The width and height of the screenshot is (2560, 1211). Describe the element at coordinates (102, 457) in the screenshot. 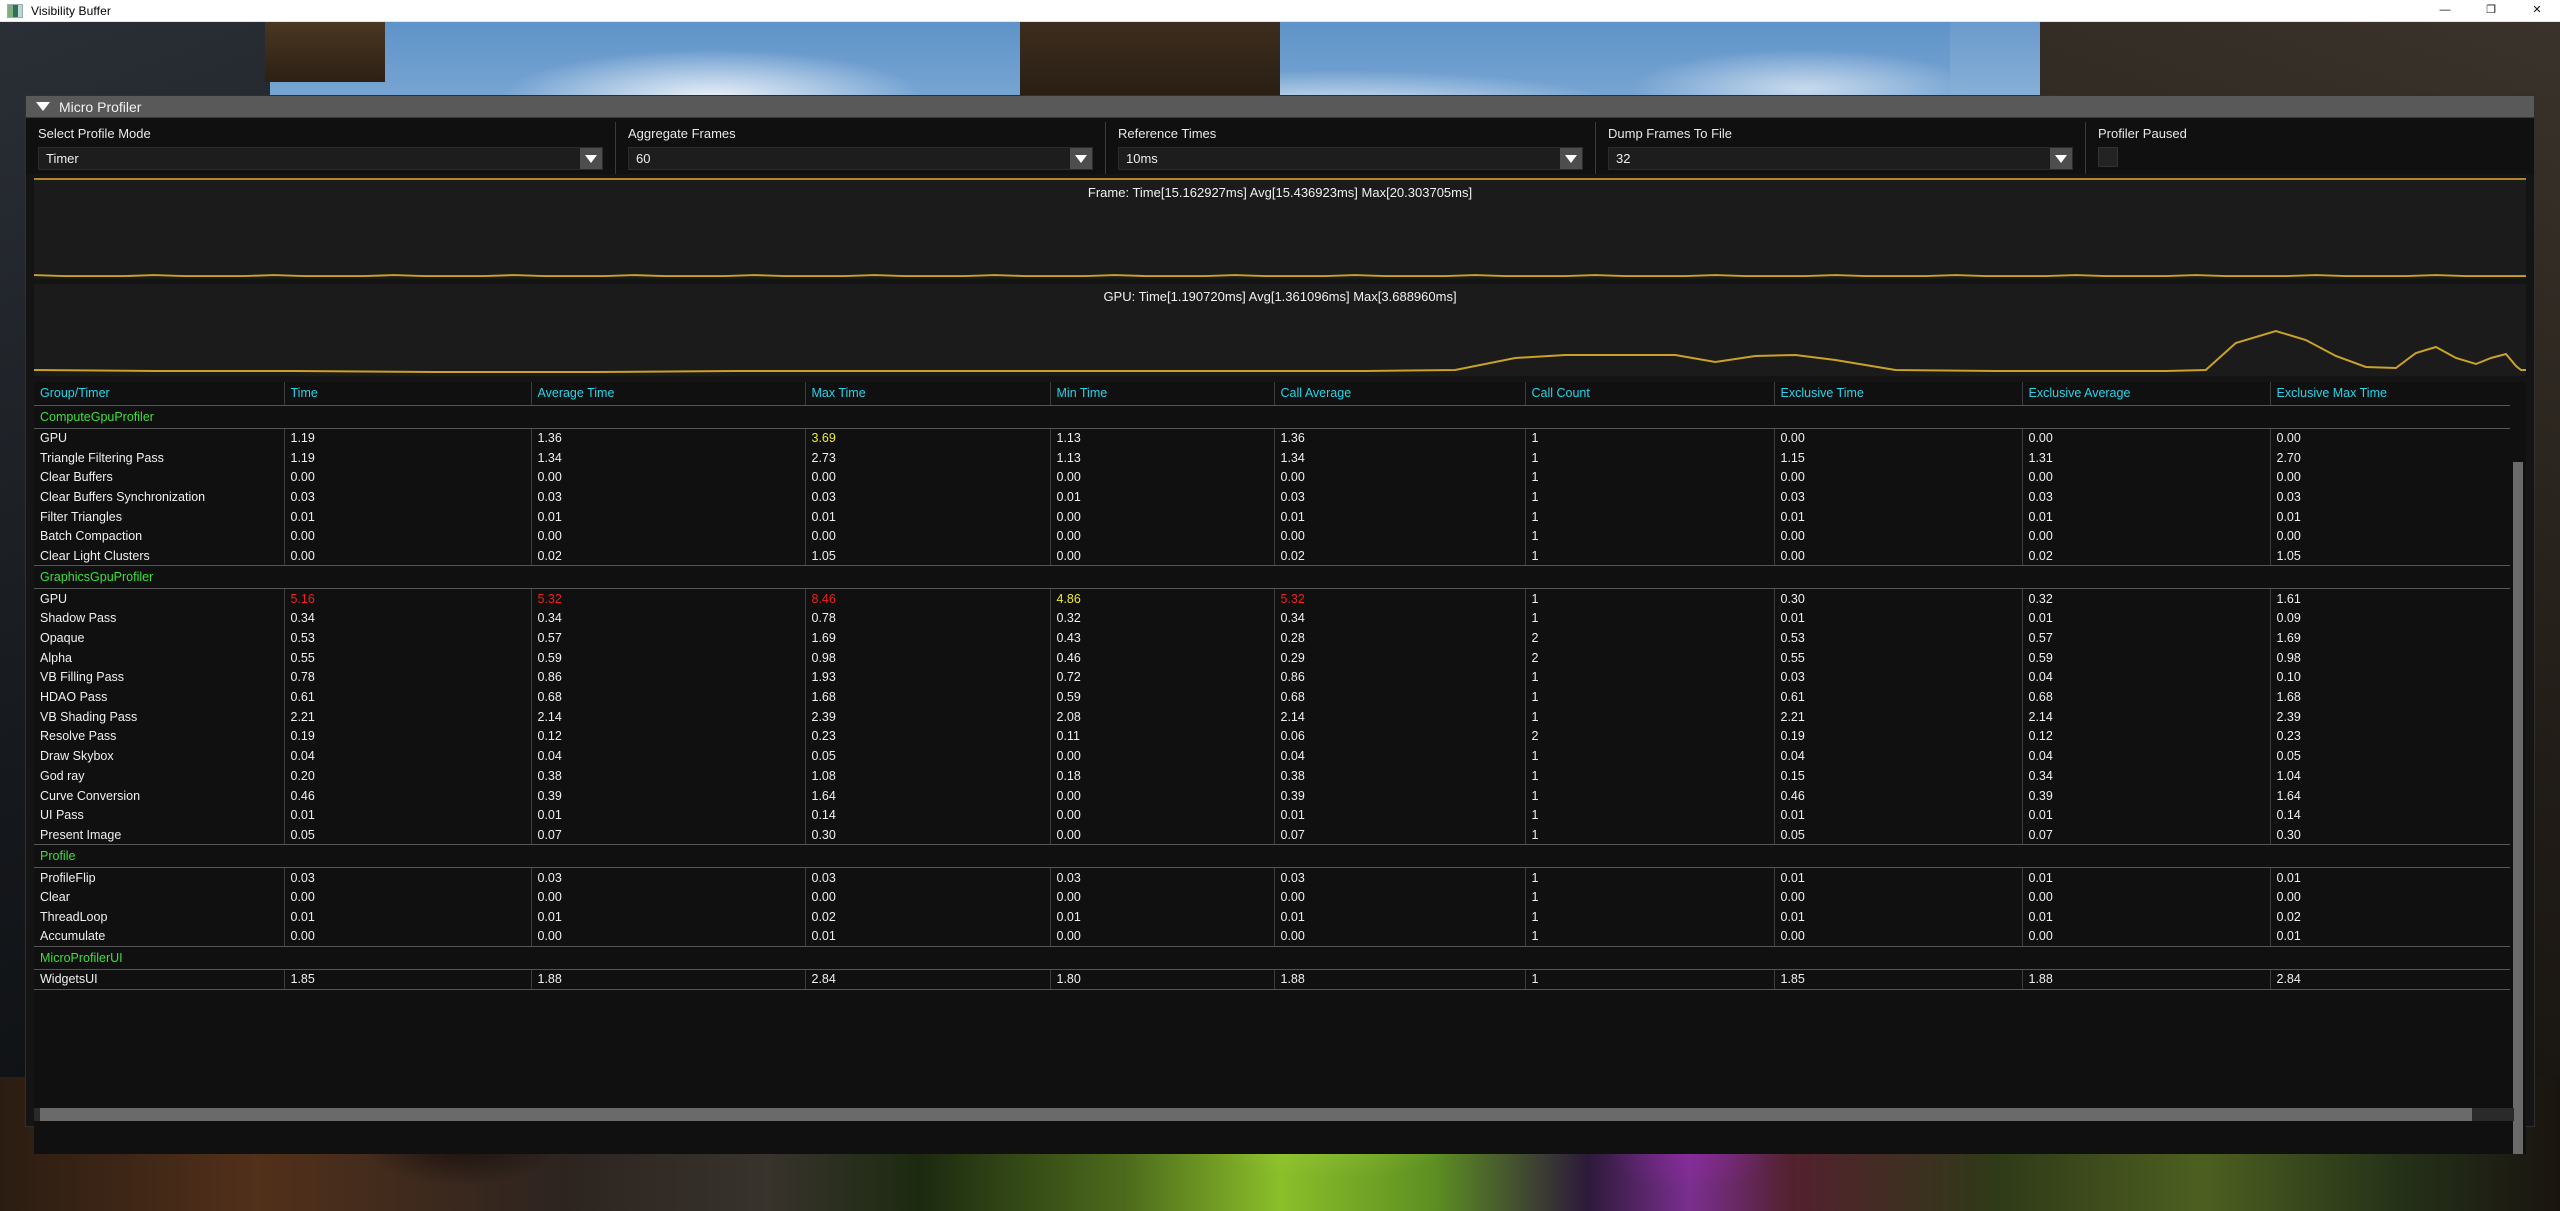

I see `table-cell-name: Triangle Filtering Pass` at that location.